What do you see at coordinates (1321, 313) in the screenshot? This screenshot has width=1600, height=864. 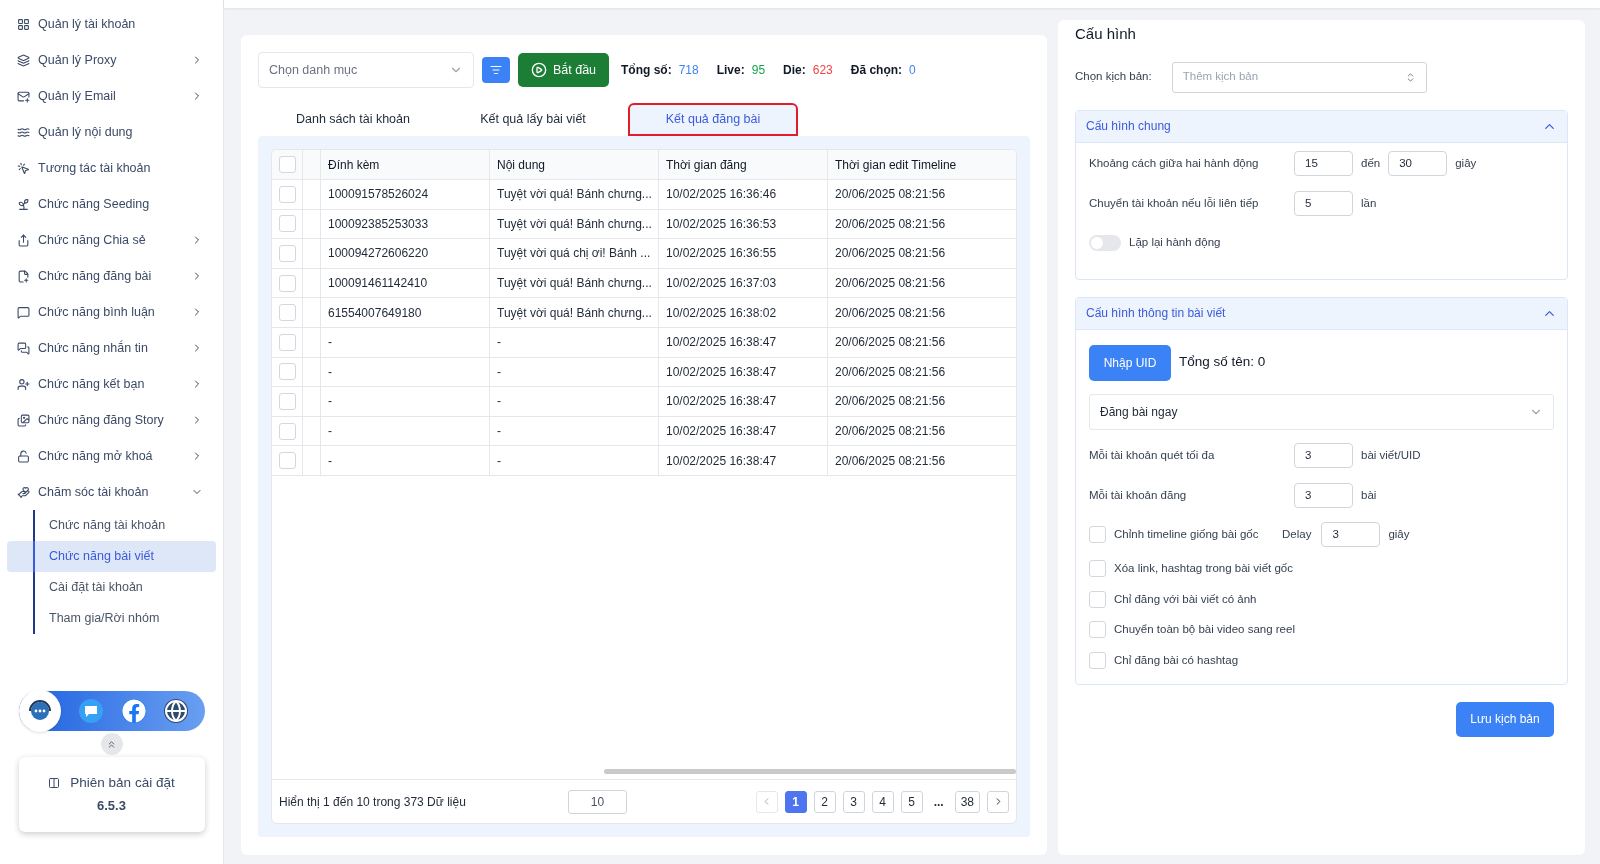 I see `section-header: Cấu hình thông tin bài viết` at bounding box center [1321, 313].